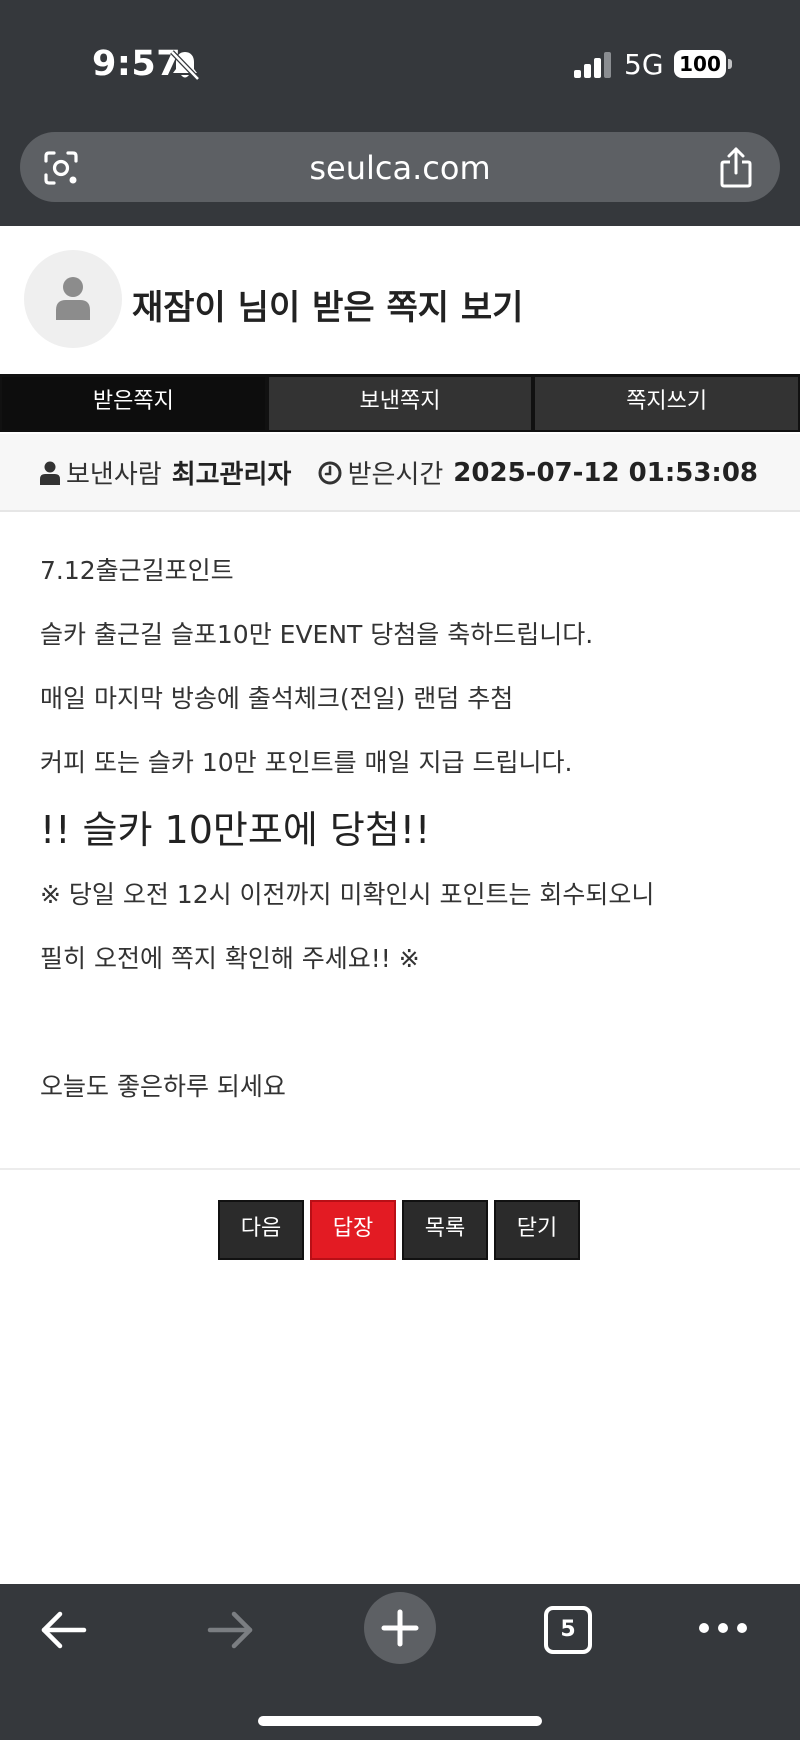  I want to click on list-button: 목록, so click(445, 1230).